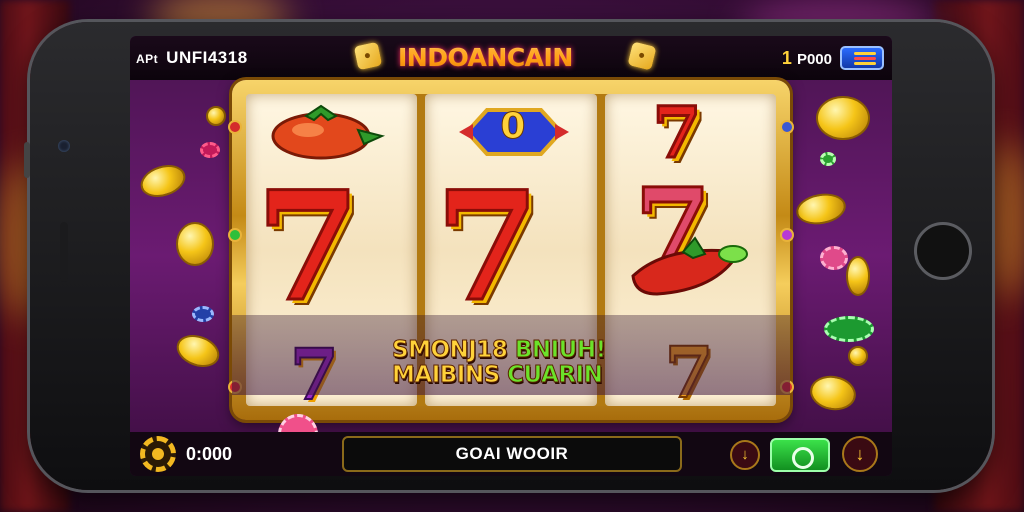 The height and width of the screenshot is (512, 1024). What do you see at coordinates (786, 58) in the screenshot?
I see `balance-value: 1` at bounding box center [786, 58].